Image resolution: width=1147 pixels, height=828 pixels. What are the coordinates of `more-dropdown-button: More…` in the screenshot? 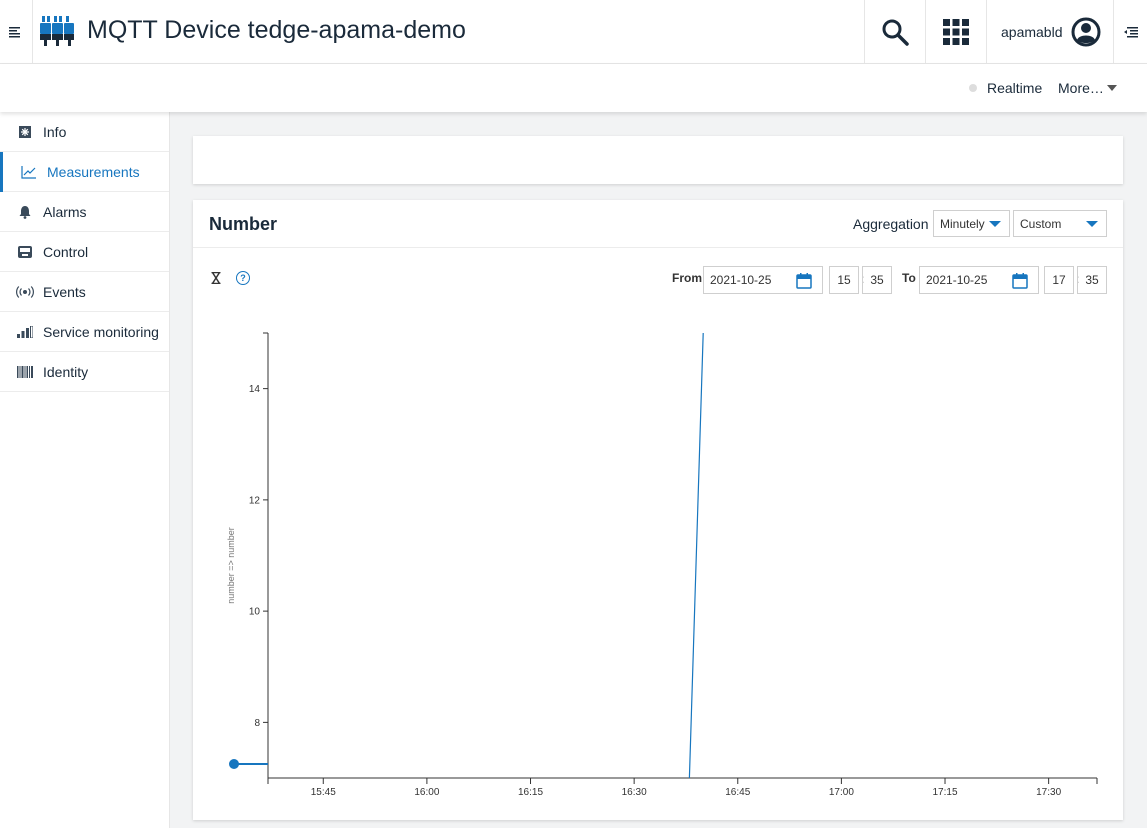 It's located at (1087, 88).